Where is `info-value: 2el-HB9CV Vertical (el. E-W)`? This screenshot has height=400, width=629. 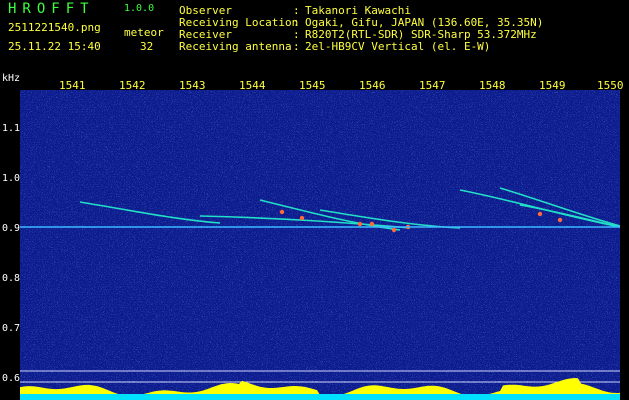 info-value: 2el-HB9CV Vertical (el. E-W) is located at coordinates (398, 46).